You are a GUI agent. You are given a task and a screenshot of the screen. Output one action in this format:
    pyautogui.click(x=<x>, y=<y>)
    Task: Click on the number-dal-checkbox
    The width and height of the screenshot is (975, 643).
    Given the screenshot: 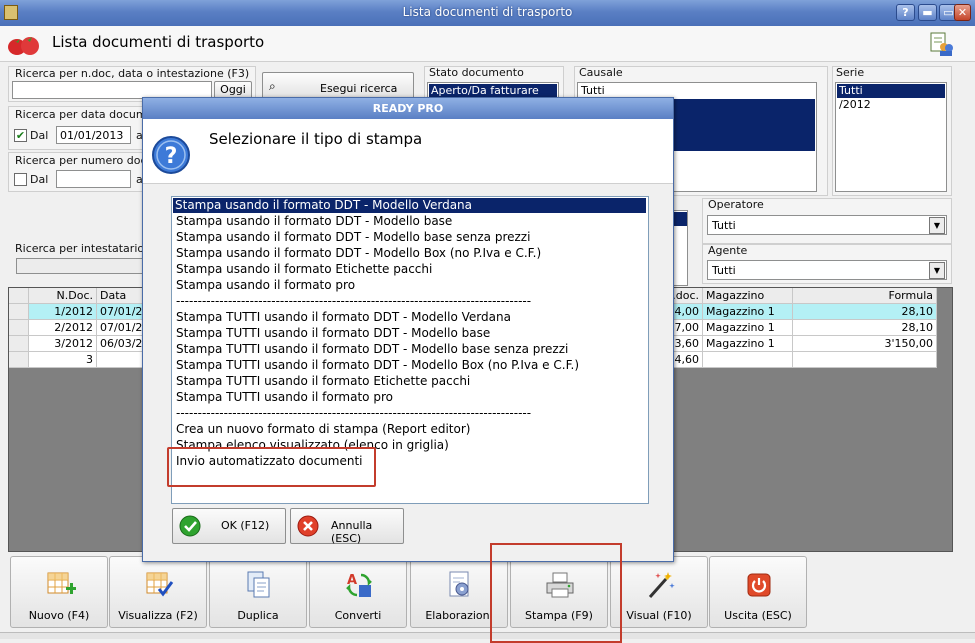 What is the action you would take?
    pyautogui.click(x=20, y=179)
    